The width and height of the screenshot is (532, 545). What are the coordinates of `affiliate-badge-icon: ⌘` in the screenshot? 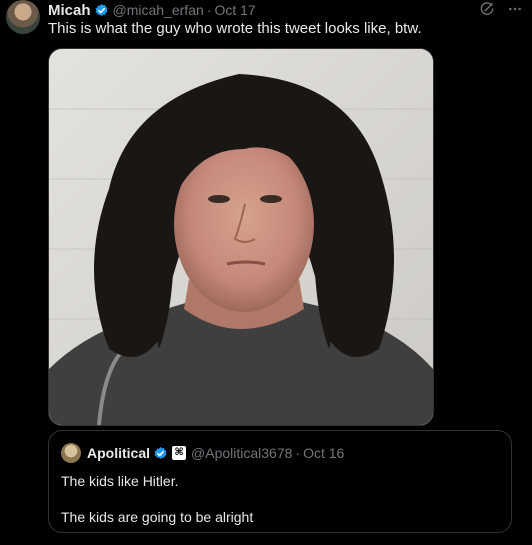 It's located at (179, 453).